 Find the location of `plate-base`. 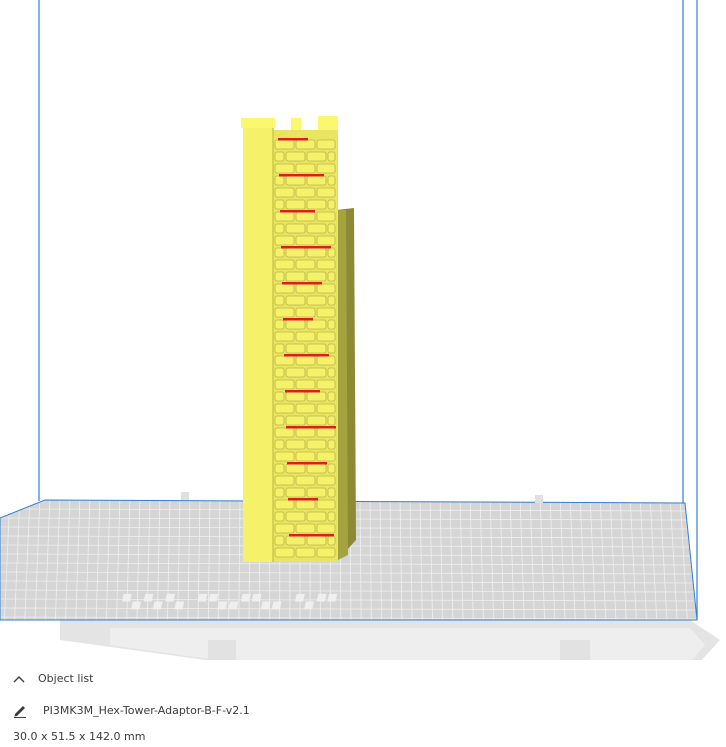

plate-base is located at coordinates (390, 640).